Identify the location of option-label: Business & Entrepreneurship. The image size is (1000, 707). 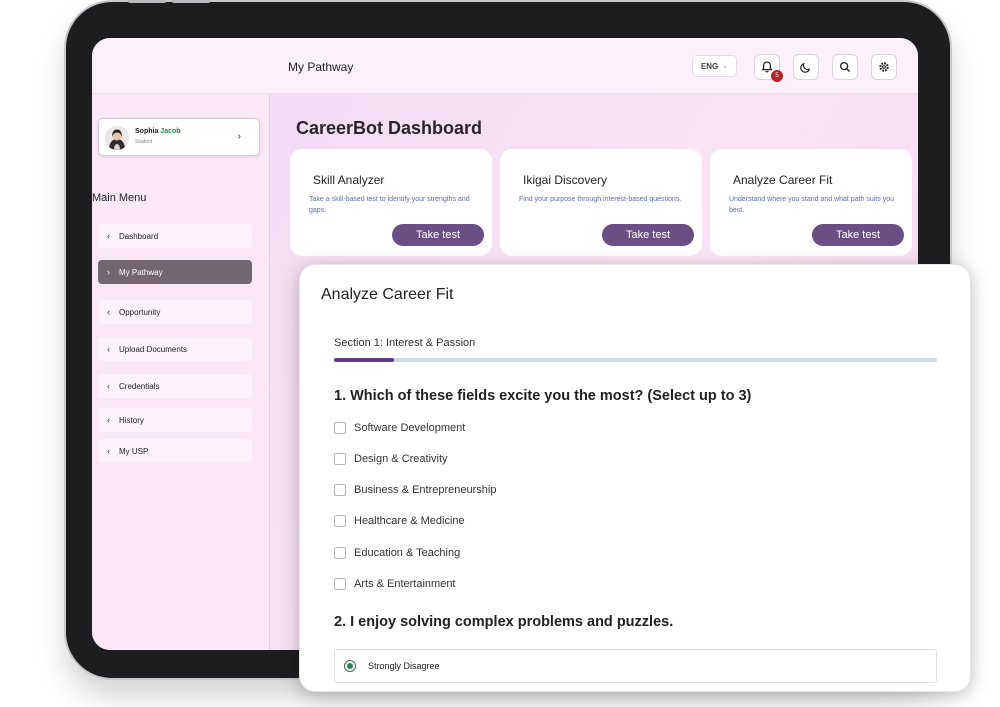
(425, 490).